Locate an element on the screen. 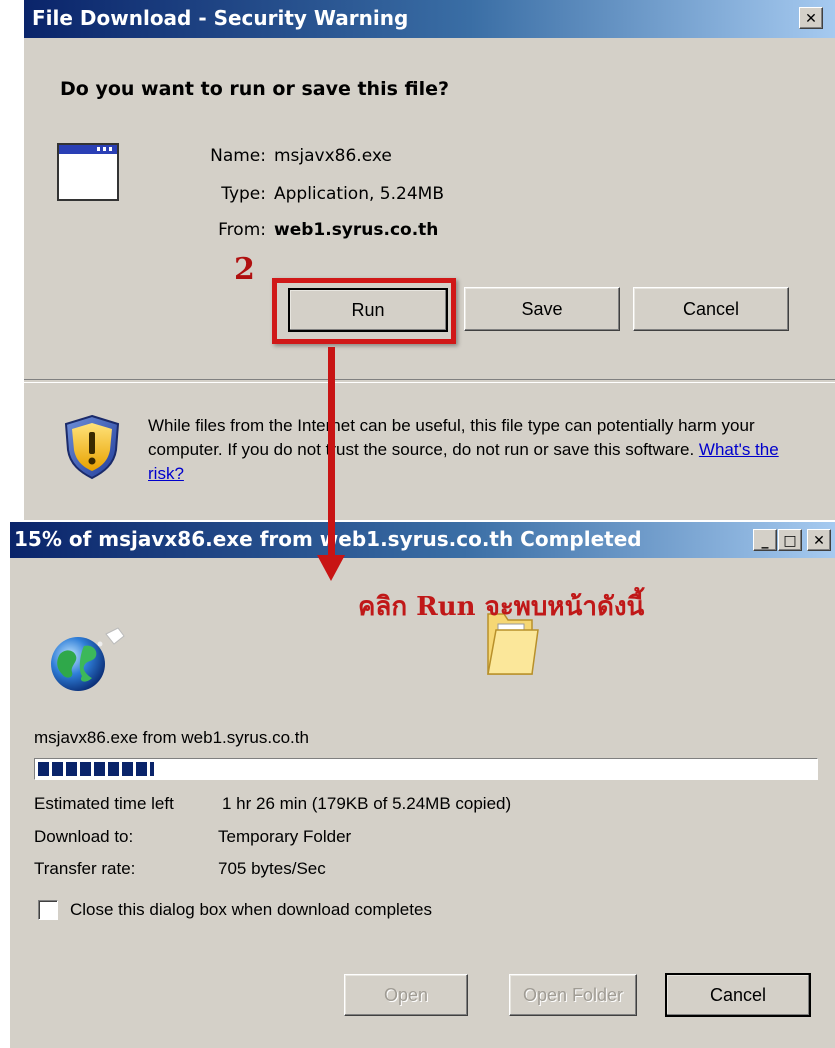  download-progress-bar is located at coordinates (426, 769).